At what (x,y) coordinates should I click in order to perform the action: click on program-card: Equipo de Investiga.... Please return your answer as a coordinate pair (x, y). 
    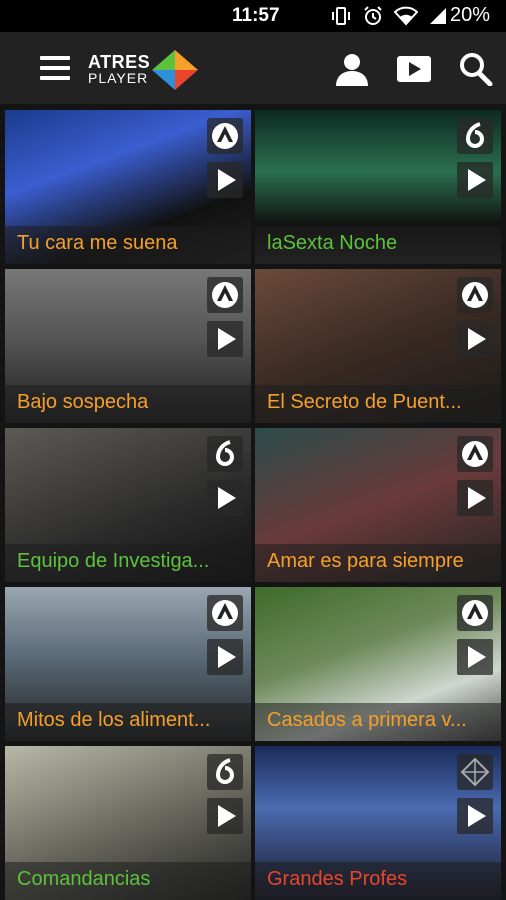
    Looking at the image, I should click on (128, 505).